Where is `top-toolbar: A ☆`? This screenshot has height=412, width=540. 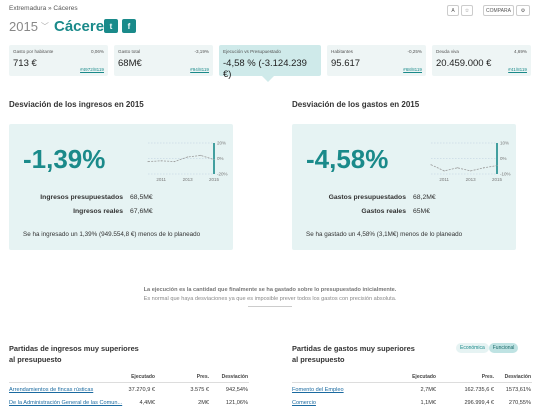 top-toolbar: A ☆ is located at coordinates (460, 10).